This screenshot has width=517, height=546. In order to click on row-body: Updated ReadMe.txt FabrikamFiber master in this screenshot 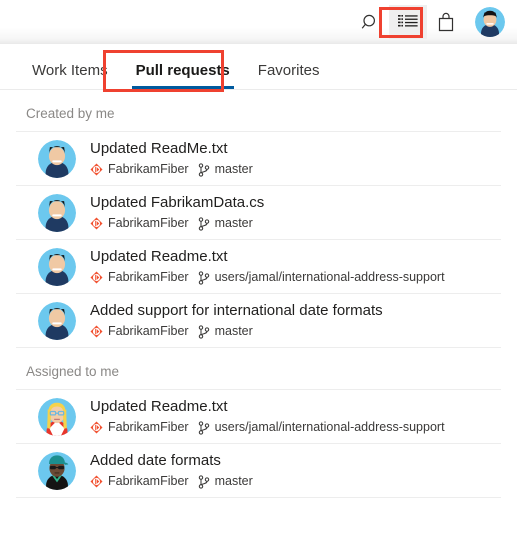, I will do `click(171, 158)`.